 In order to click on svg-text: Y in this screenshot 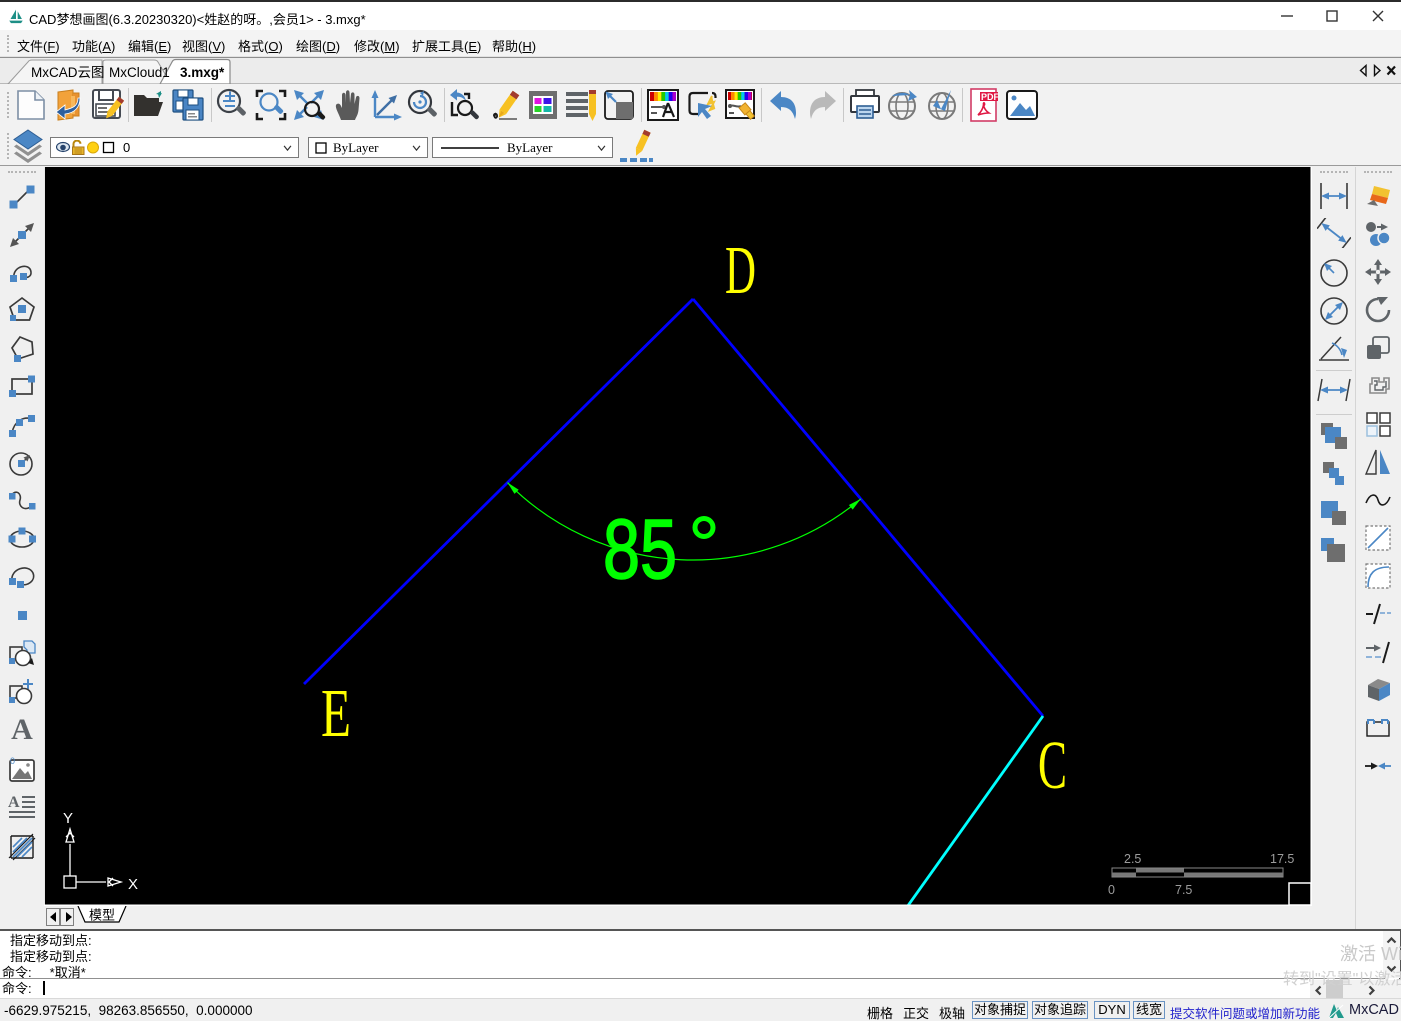, I will do `click(68, 818)`.